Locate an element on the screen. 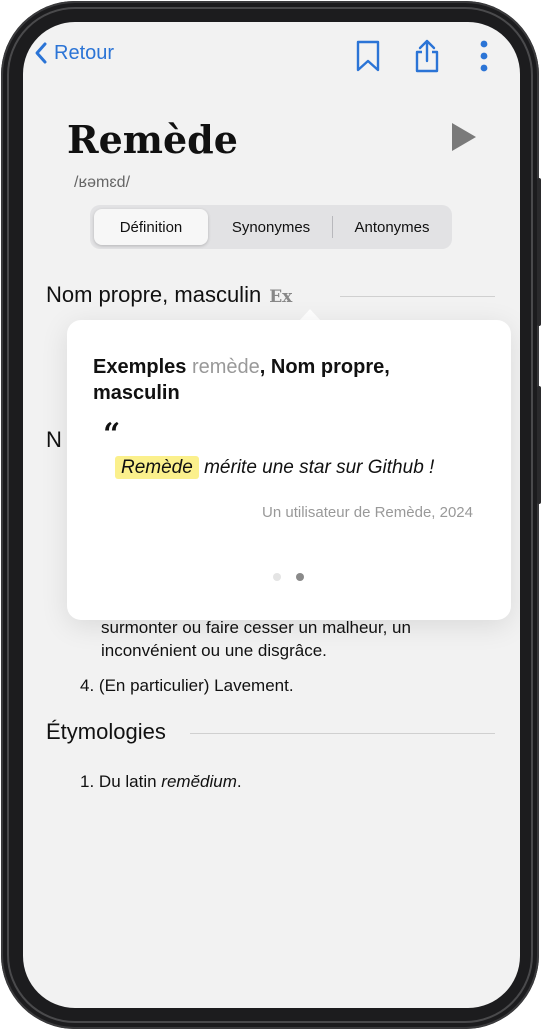  share-button is located at coordinates (427, 56).